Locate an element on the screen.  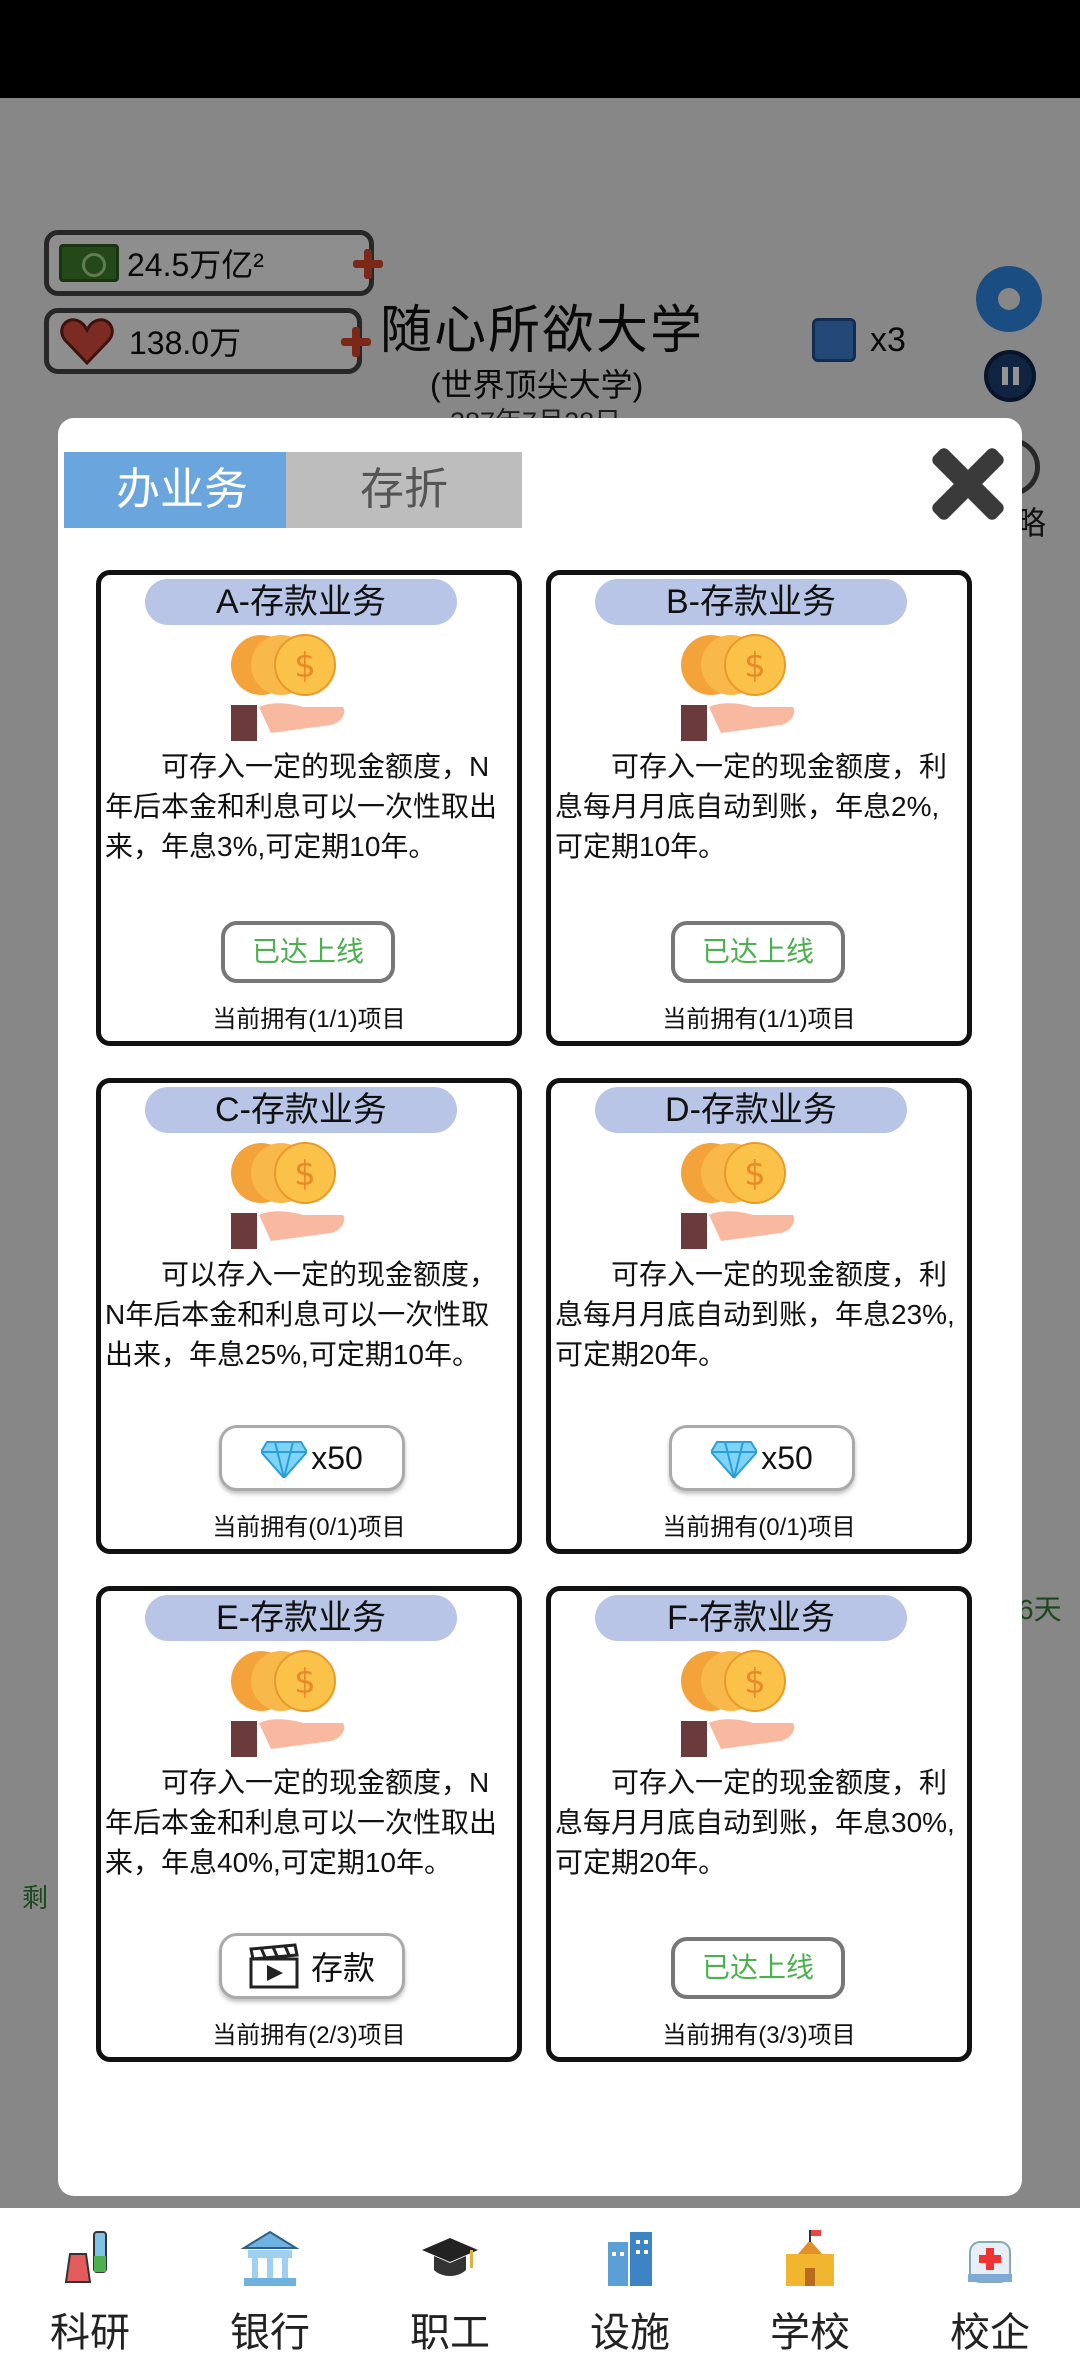
tab-passbook: 存折 is located at coordinates (404, 490).